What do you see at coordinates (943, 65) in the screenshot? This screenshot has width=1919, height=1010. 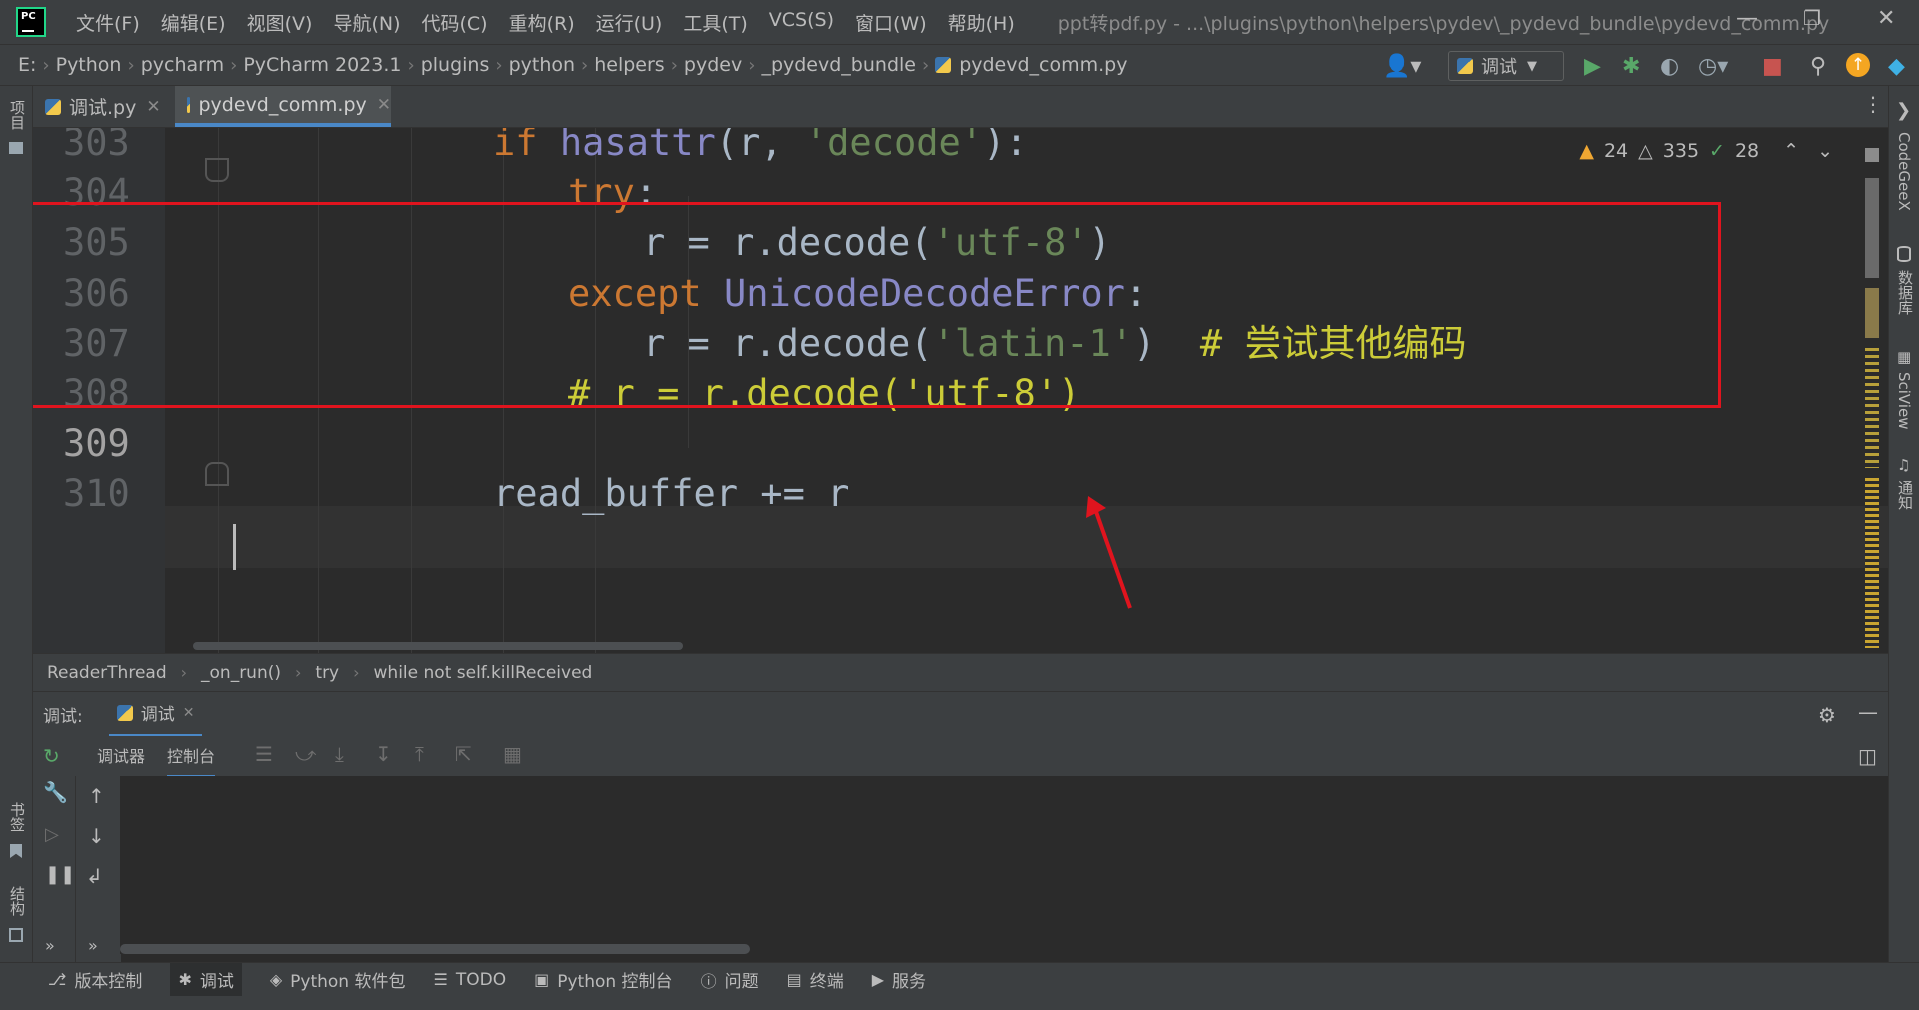 I see `python-file-icon` at bounding box center [943, 65].